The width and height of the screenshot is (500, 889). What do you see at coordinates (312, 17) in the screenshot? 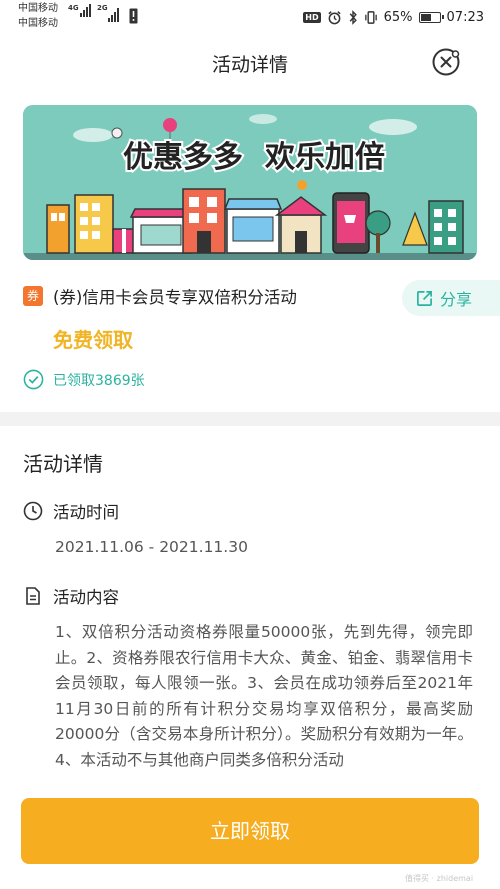
I see `hd-voice-badge: HD` at bounding box center [312, 17].